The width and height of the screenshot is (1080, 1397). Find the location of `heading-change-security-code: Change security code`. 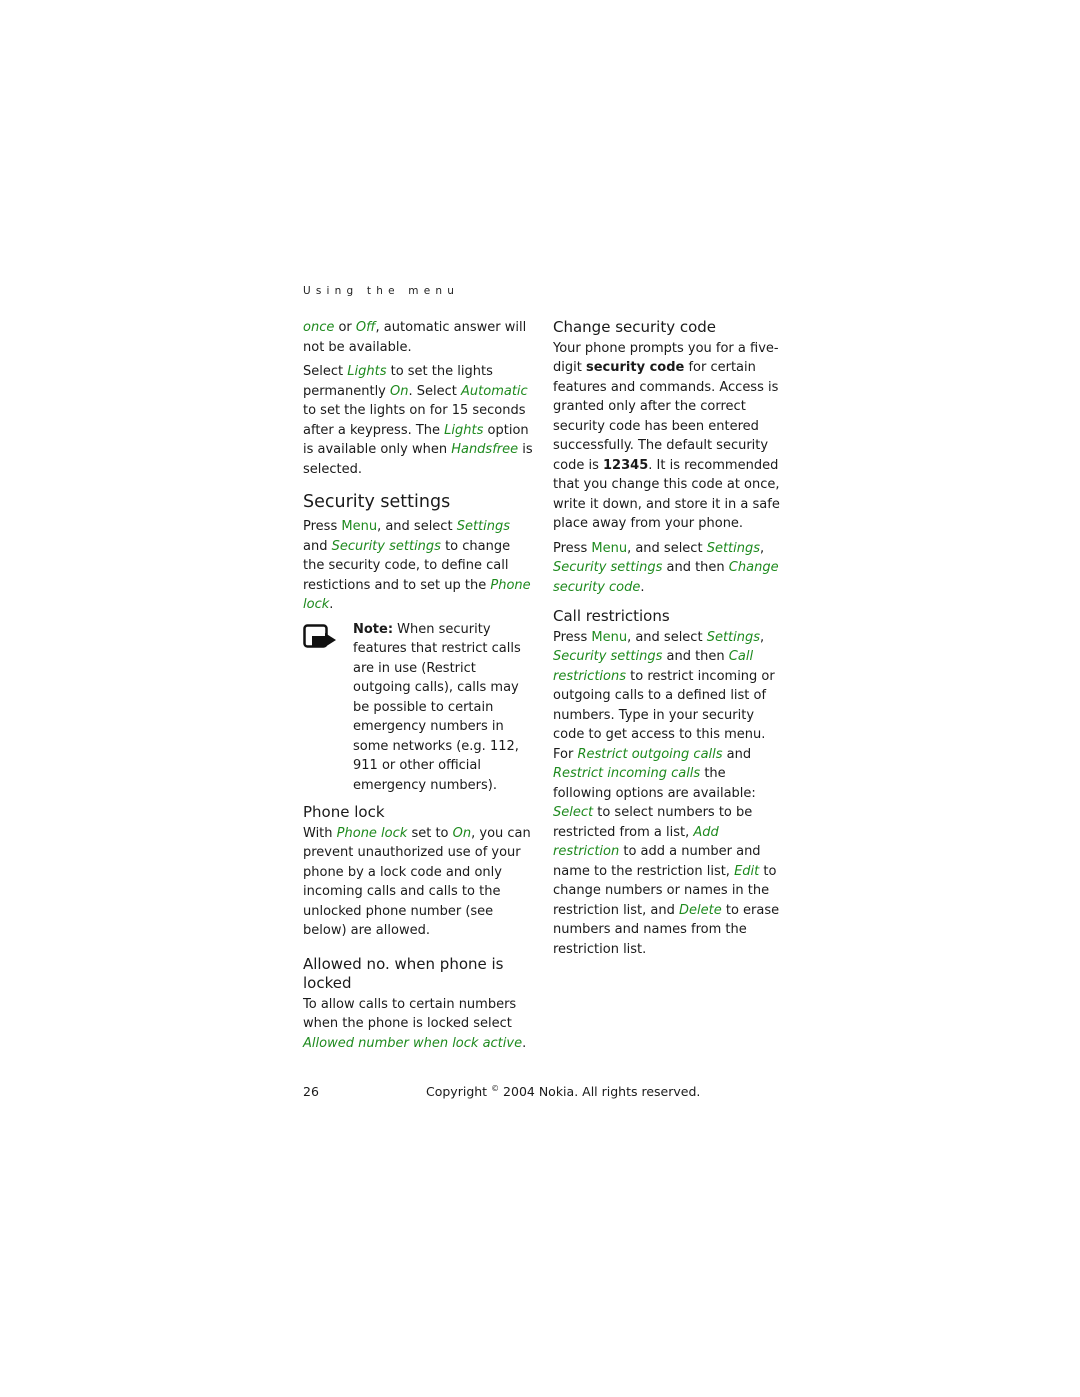

heading-change-security-code: Change security code is located at coordinates (635, 327).